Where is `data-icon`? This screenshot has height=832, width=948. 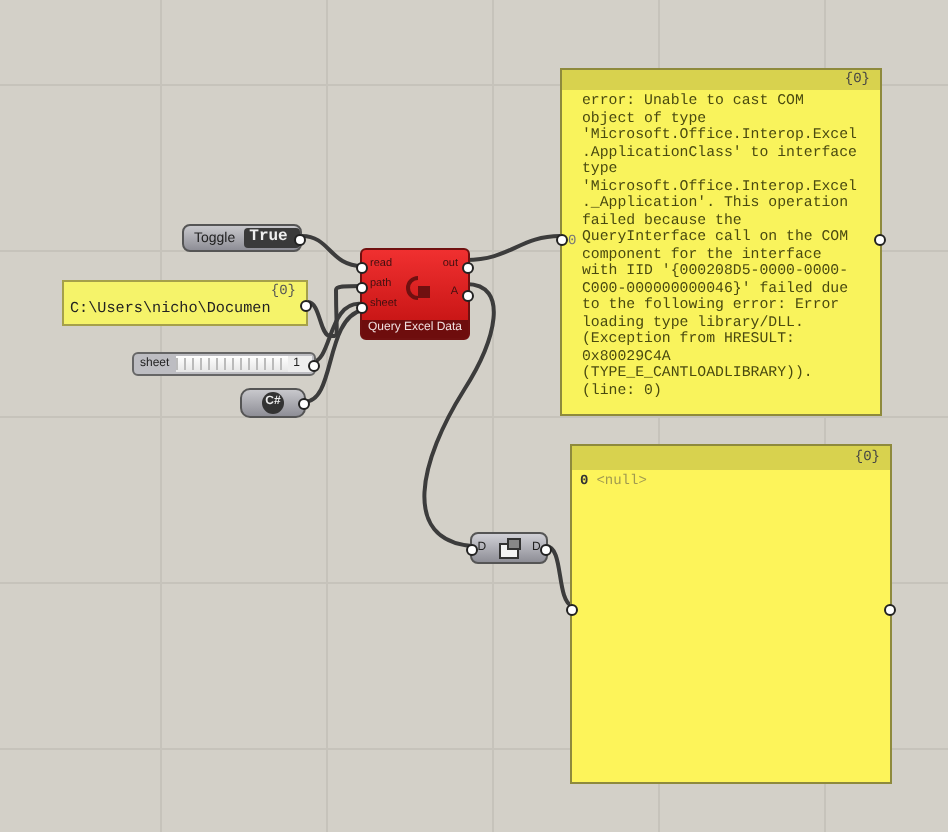
data-icon is located at coordinates (509, 548).